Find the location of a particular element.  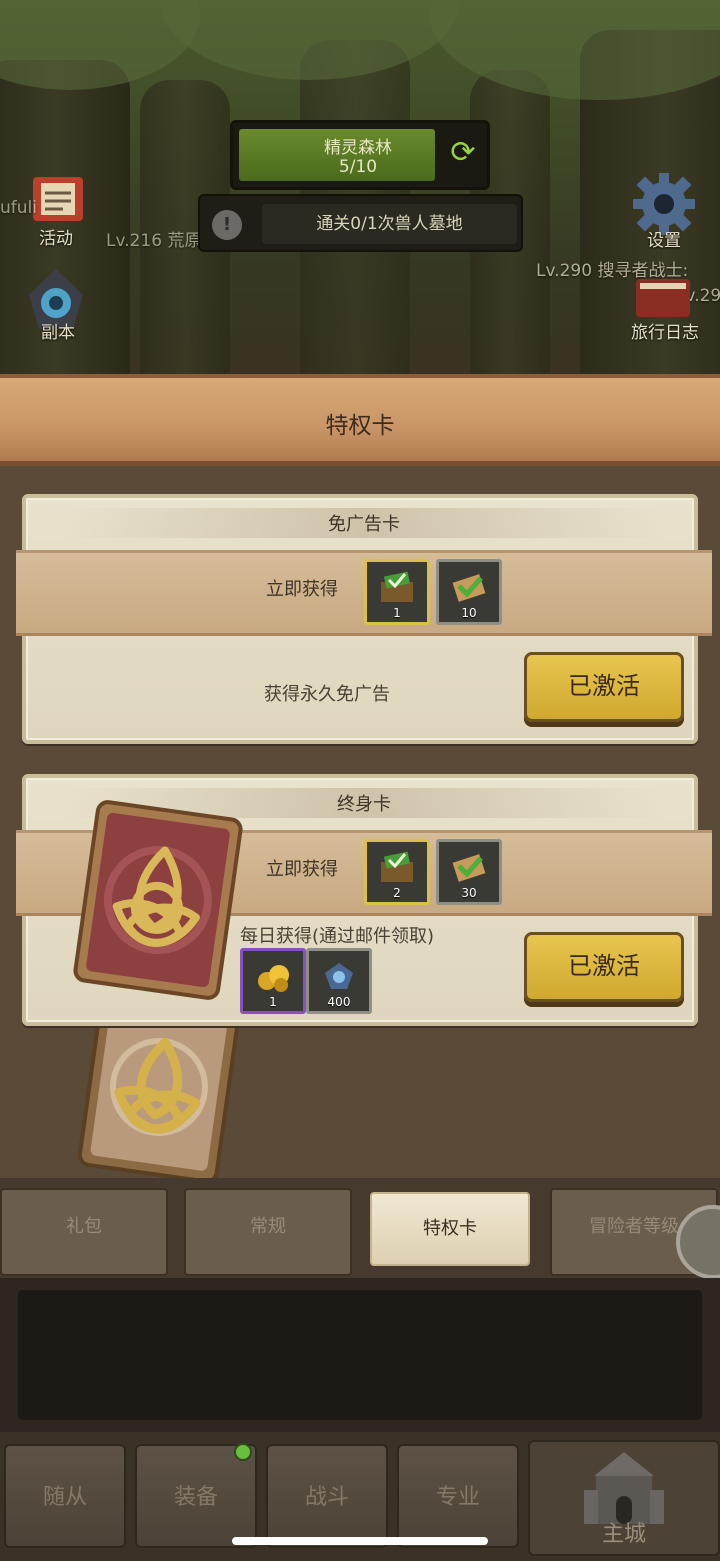

ticket-chest-item: 1 is located at coordinates (397, 592).